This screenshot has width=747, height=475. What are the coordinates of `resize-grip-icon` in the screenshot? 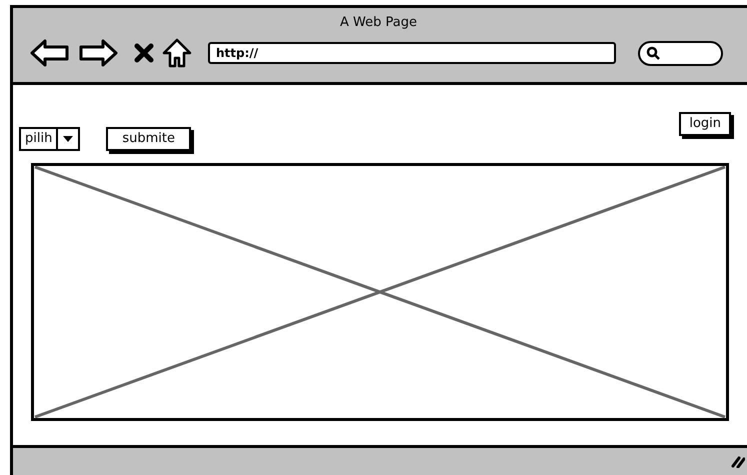 It's located at (738, 461).